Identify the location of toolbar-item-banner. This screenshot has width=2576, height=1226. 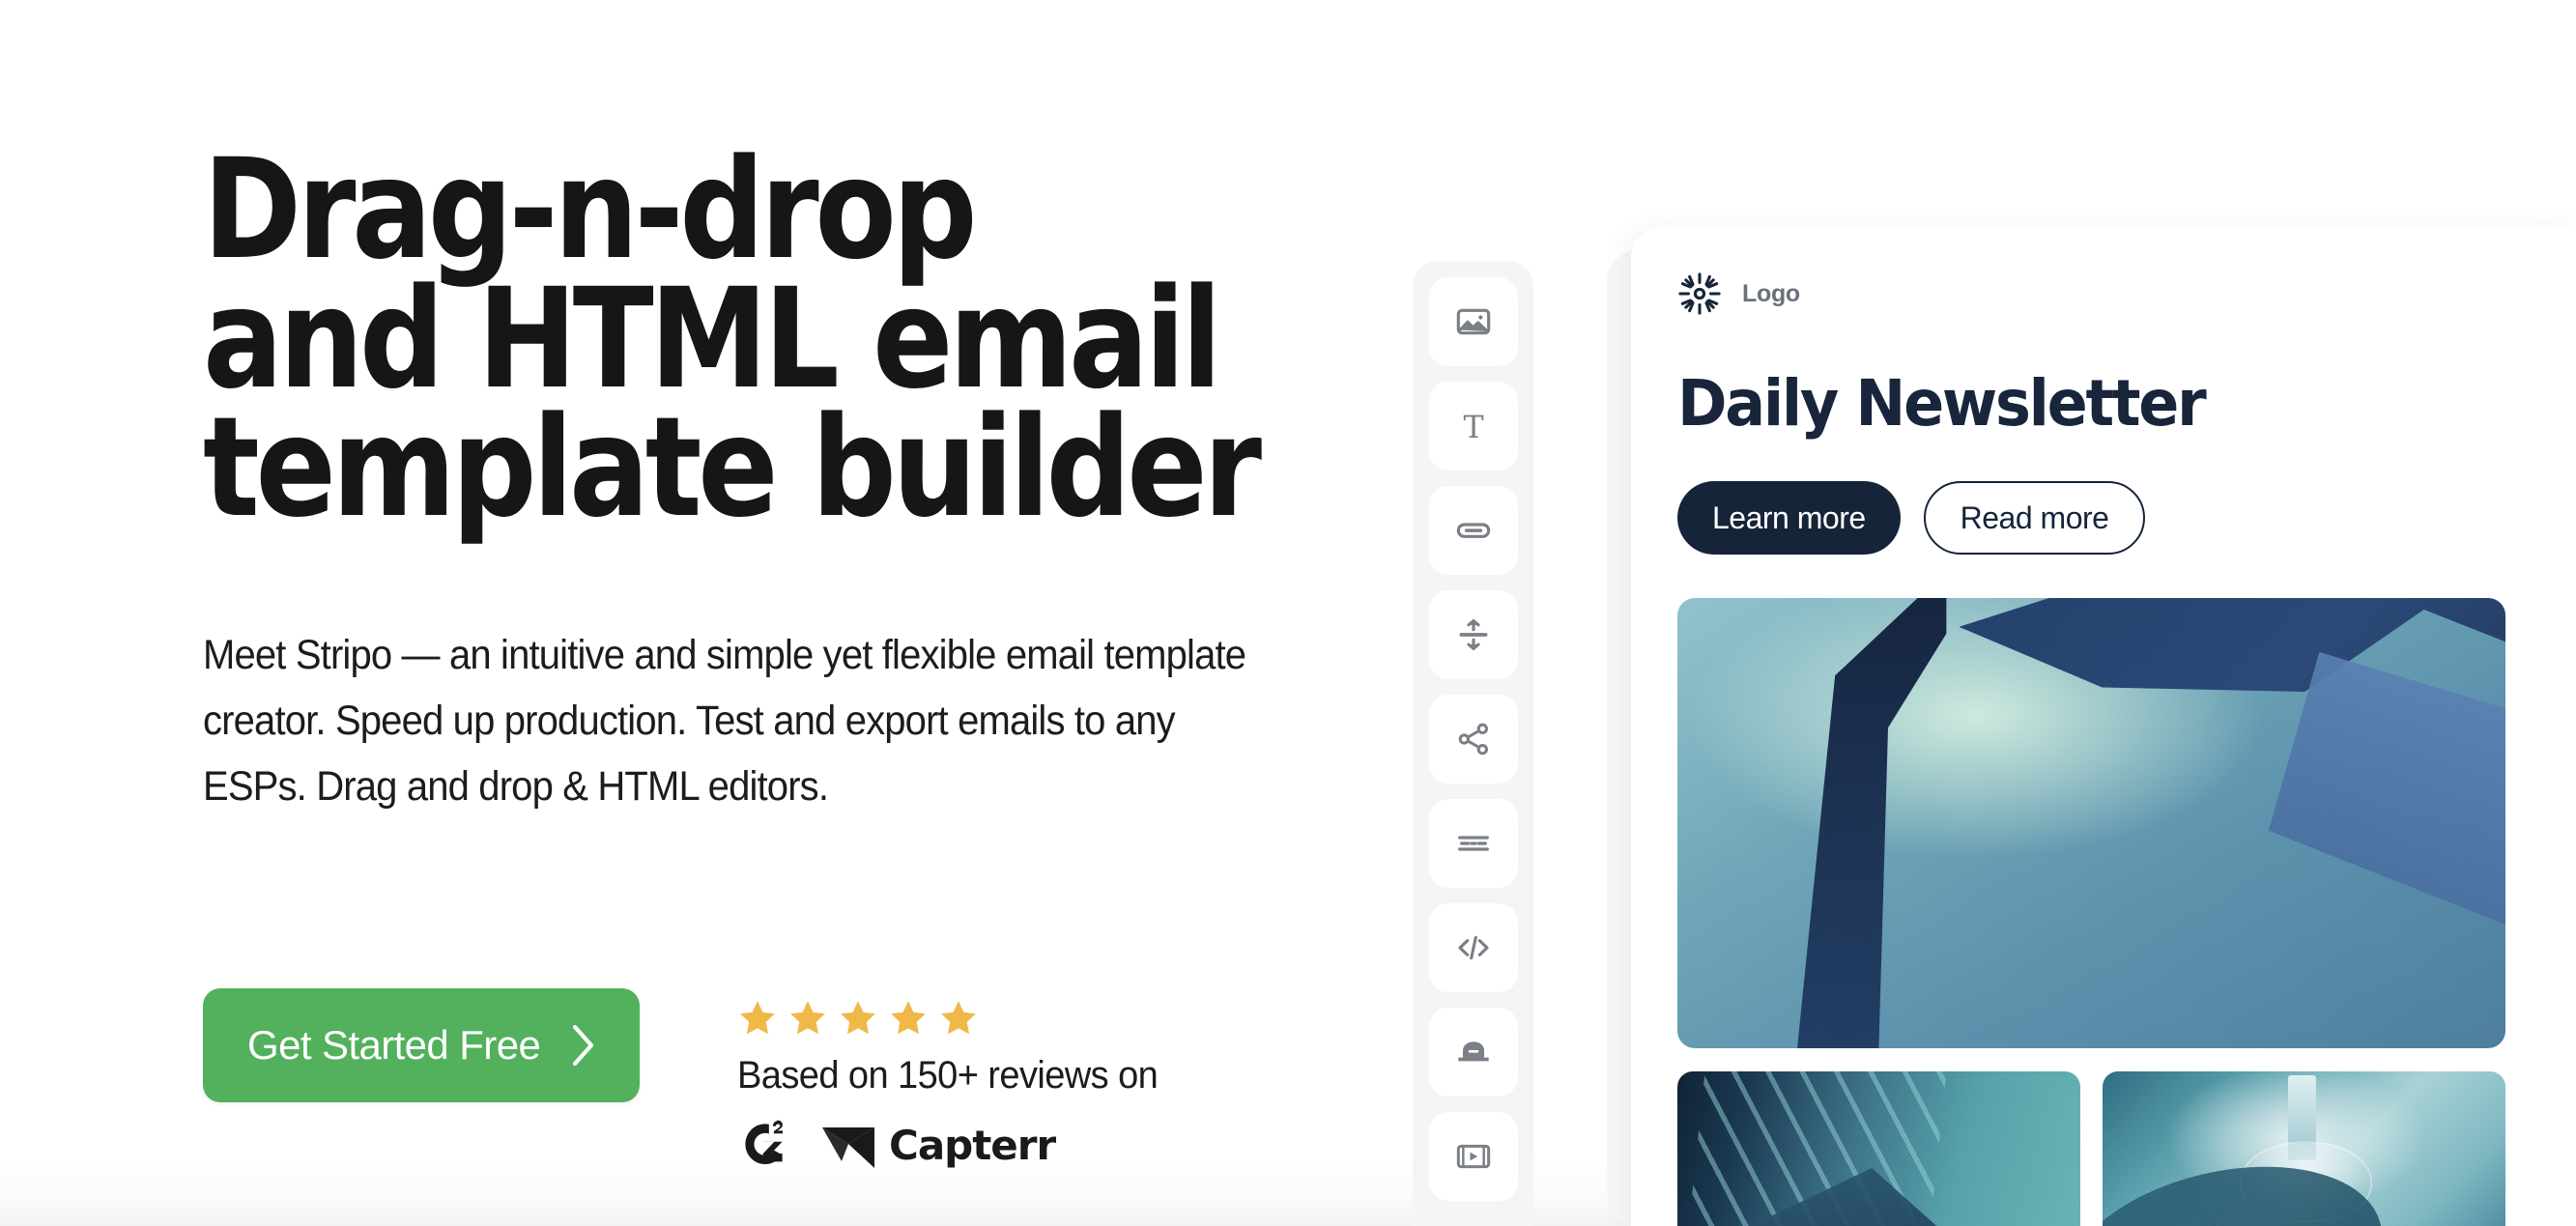
(1473, 1052).